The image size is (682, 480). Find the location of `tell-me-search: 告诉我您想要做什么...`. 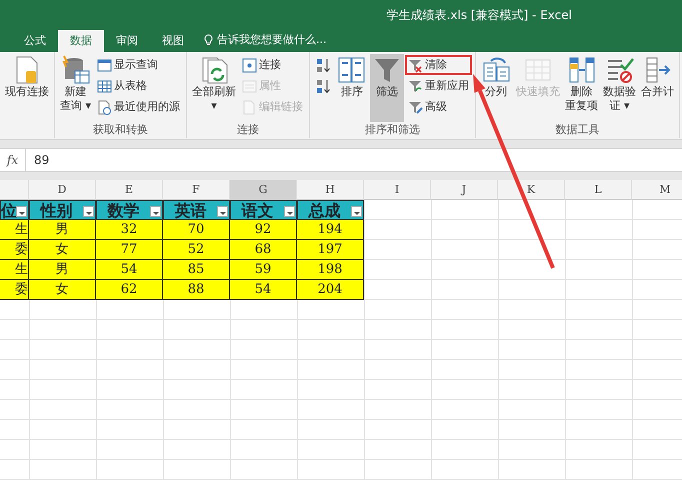

tell-me-search: 告诉我您想要做什么... is located at coordinates (271, 40).